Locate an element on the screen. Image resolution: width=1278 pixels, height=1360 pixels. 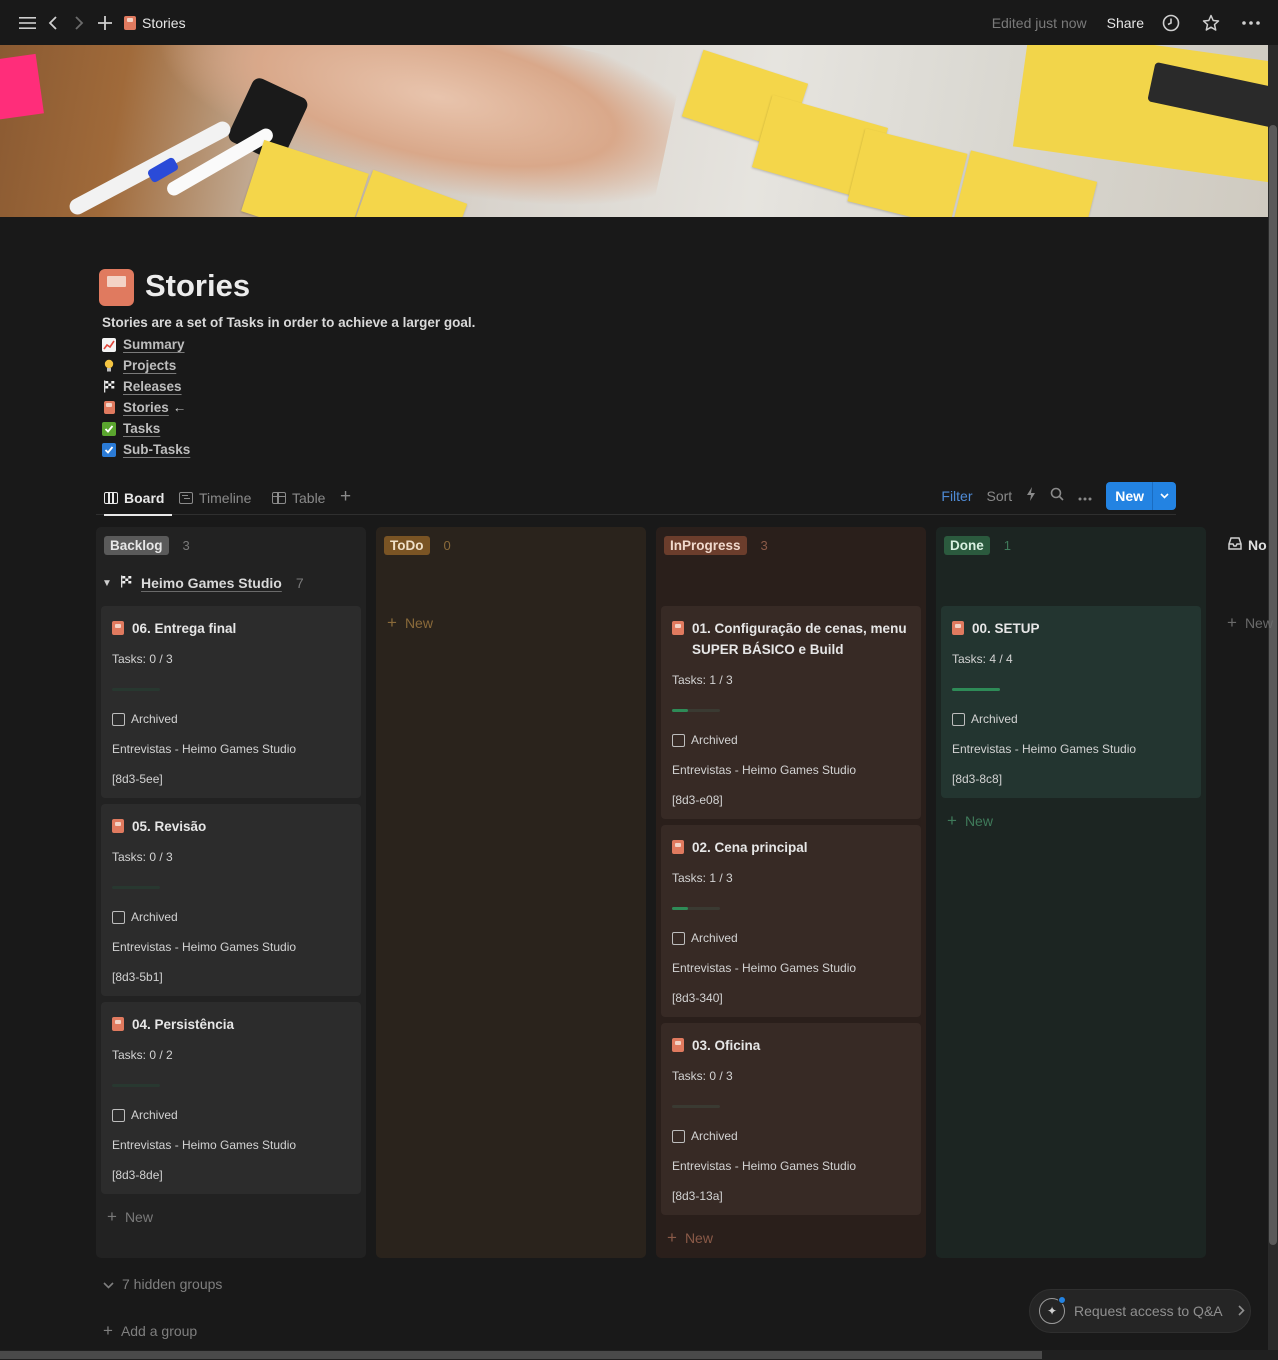
link-sub-tasks: Sub-Tasks is located at coordinates (146, 449).